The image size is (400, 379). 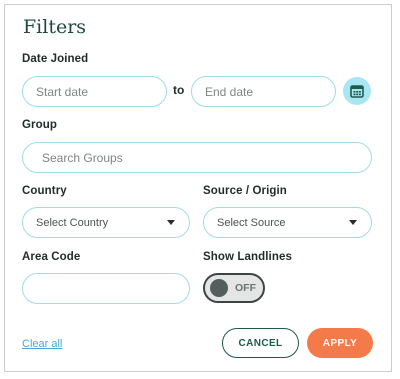 I want to click on toggle-state-label: OFF, so click(x=245, y=288).